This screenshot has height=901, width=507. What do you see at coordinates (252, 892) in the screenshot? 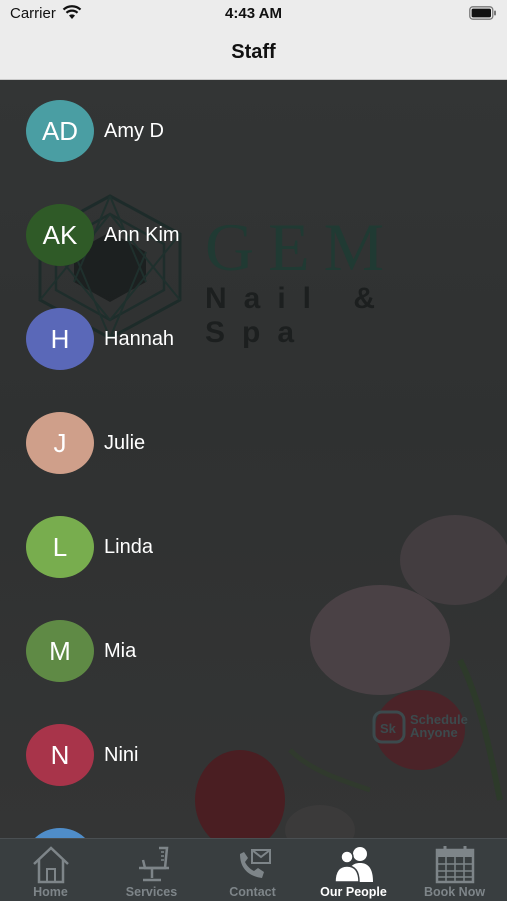
I see `tab-label: Contact` at bounding box center [252, 892].